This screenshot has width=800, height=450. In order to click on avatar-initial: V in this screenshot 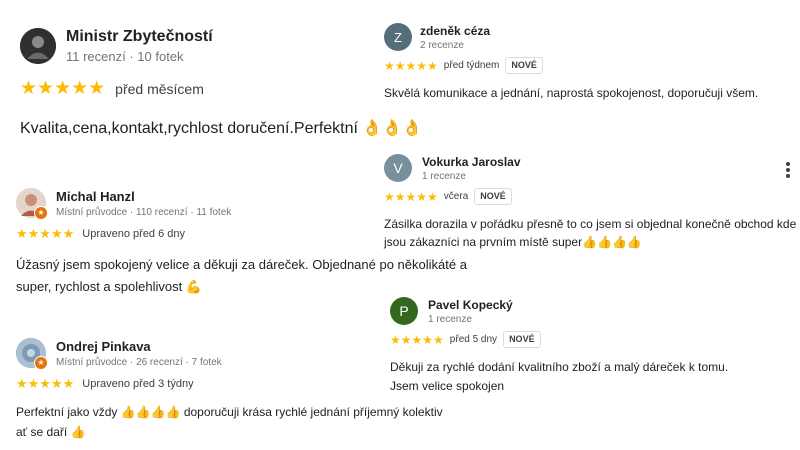, I will do `click(398, 168)`.